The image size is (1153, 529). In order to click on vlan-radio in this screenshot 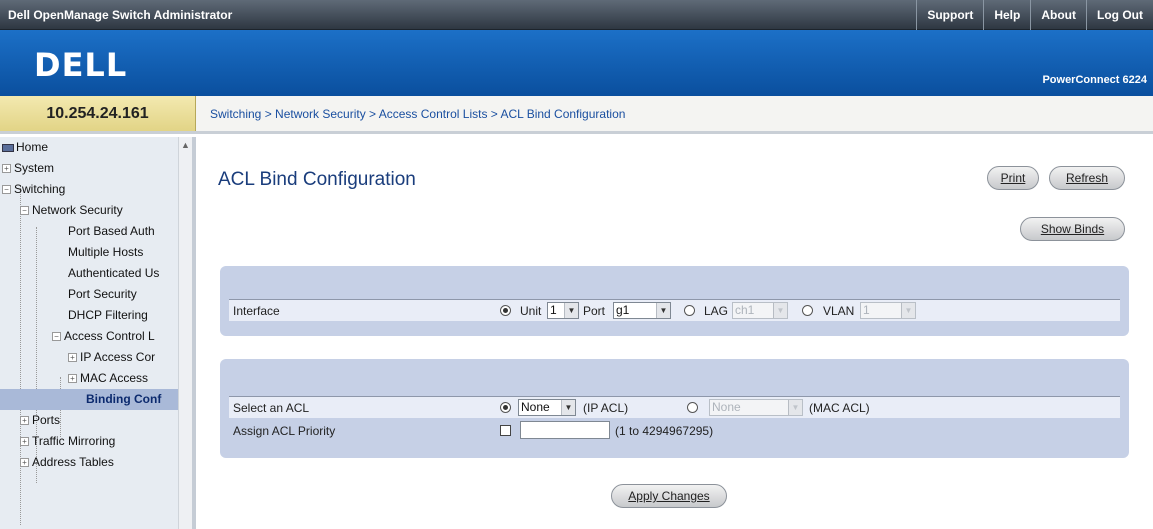, I will do `click(807, 310)`.